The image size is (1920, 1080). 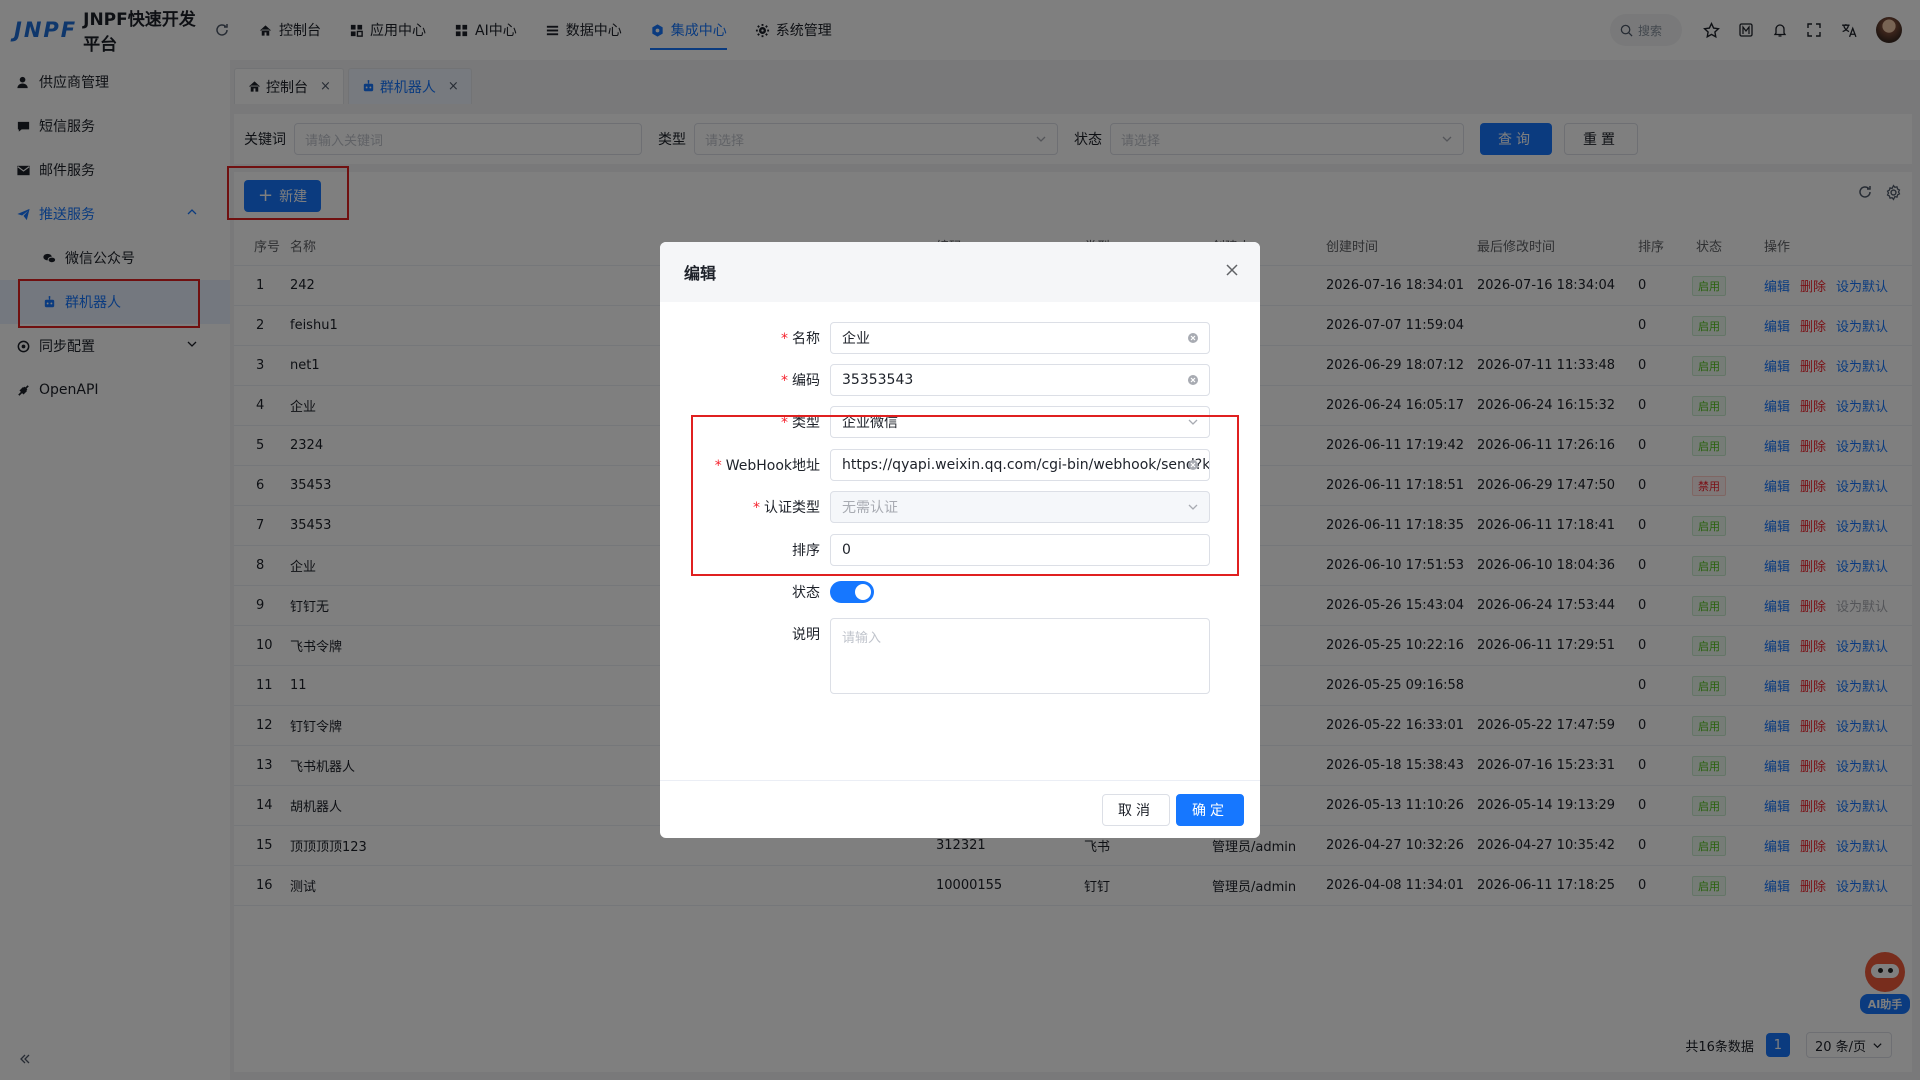 I want to click on modal-header: 编辑, so click(x=960, y=272).